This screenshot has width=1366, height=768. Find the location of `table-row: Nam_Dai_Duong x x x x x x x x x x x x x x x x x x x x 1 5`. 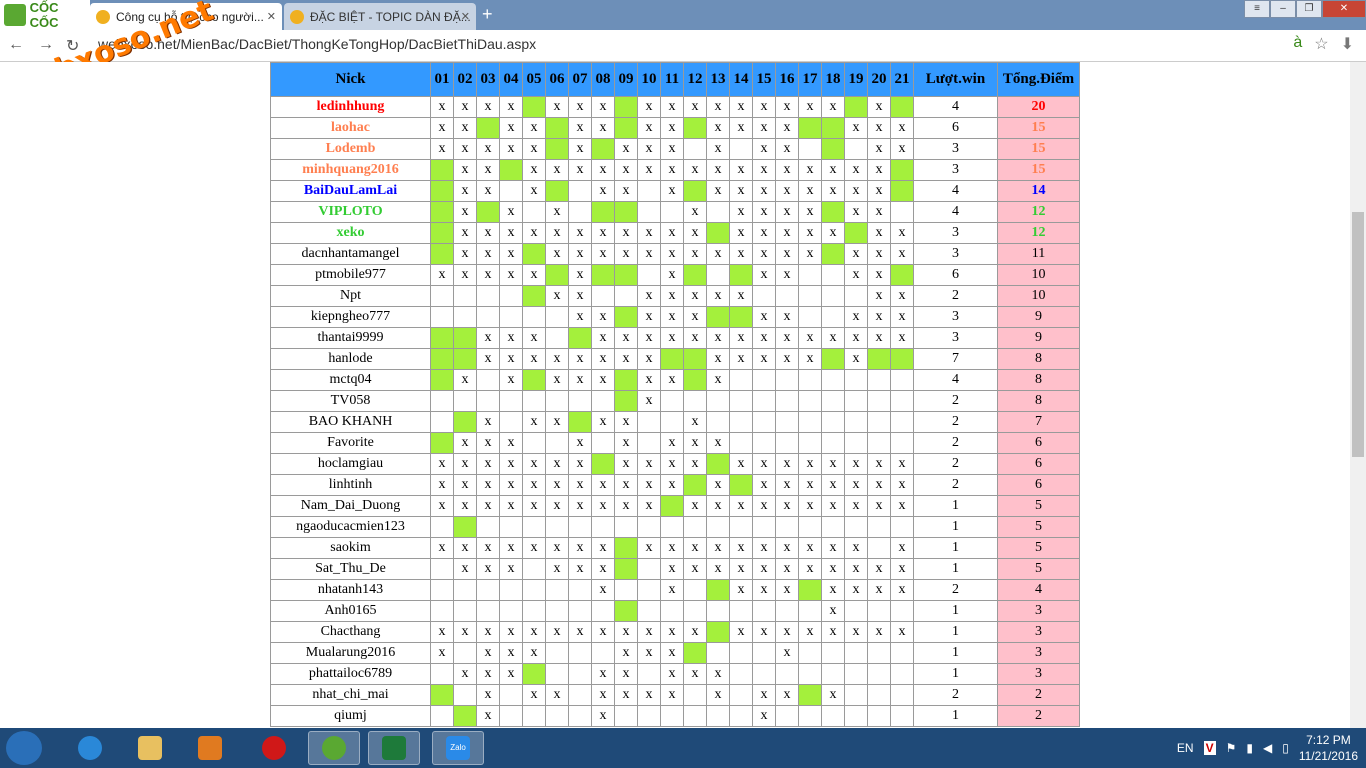

table-row: Nam_Dai_Duong x x x x x x x x x x x x x x x x x x x x 1 5 is located at coordinates (675, 506).